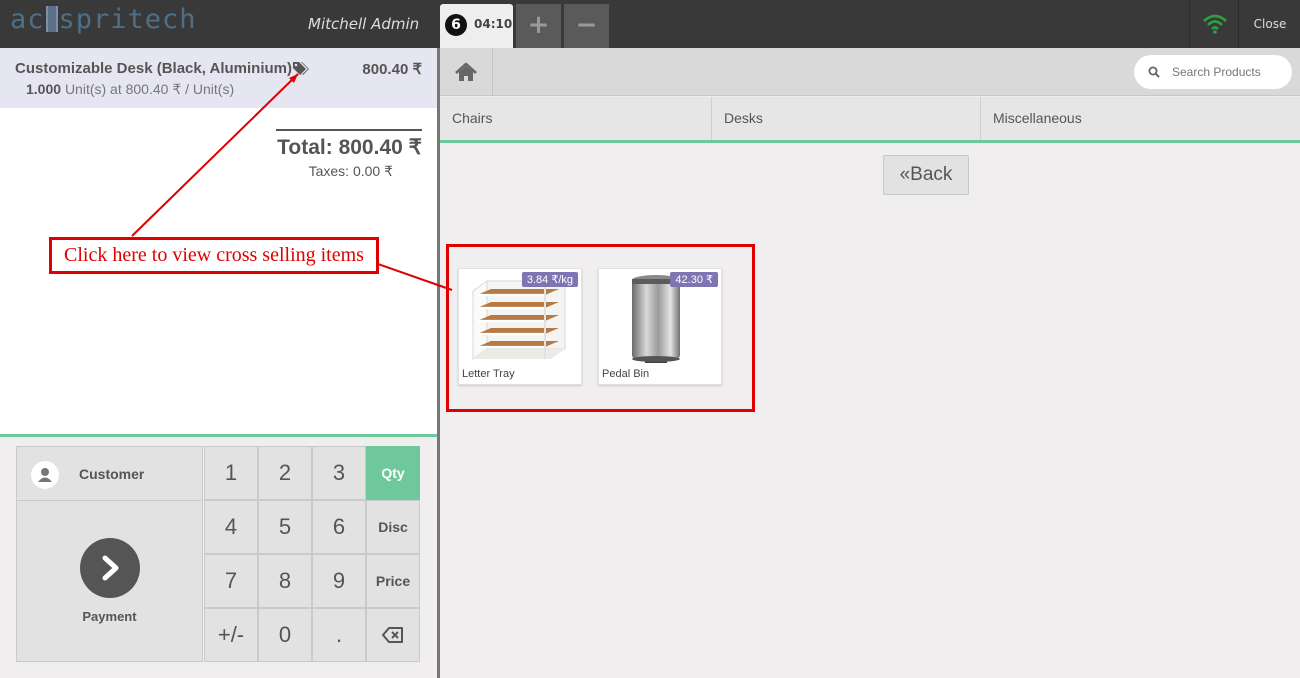 The height and width of the screenshot is (678, 1300). What do you see at coordinates (1140, 118) in the screenshot?
I see `category-miscellaneous: Miscellaneous` at bounding box center [1140, 118].